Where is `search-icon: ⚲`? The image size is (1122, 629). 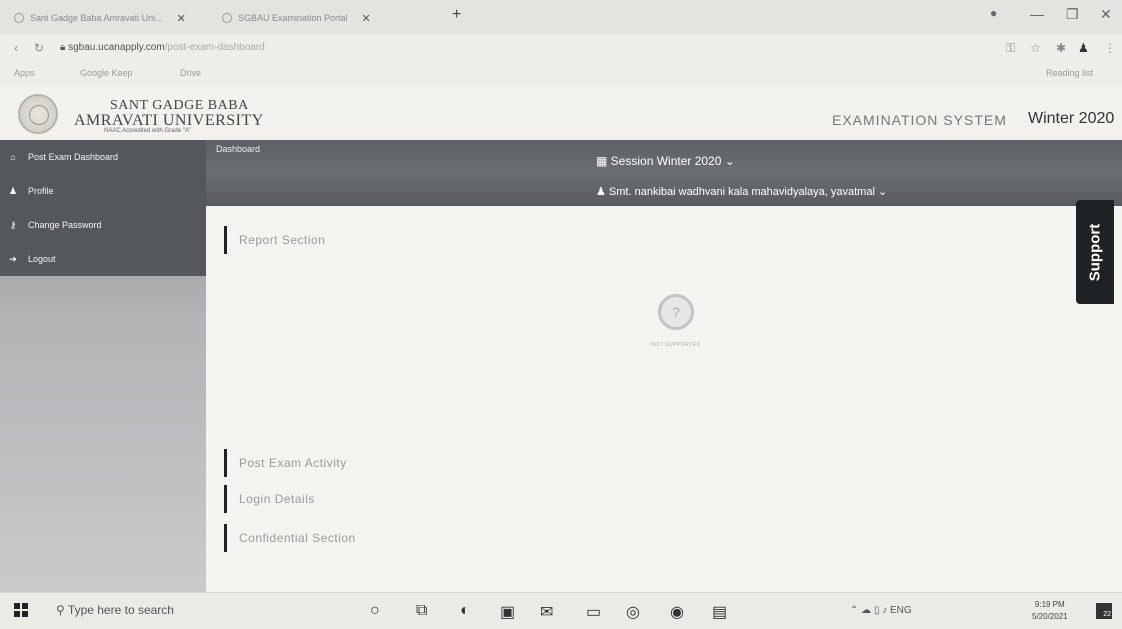
search-icon: ⚲ is located at coordinates (62, 610).